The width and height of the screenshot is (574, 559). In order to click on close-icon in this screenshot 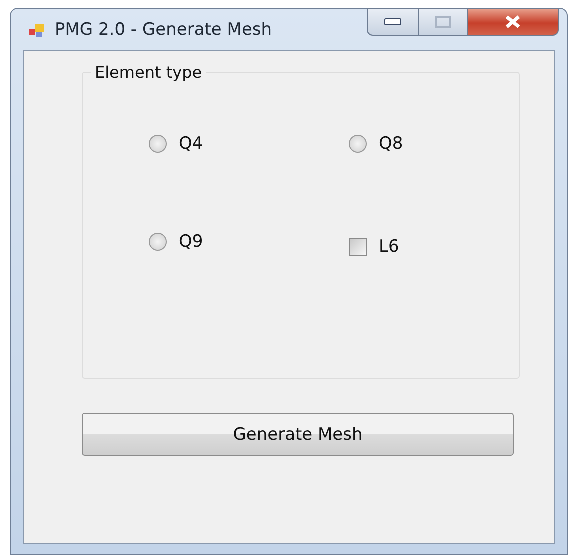, I will do `click(513, 22)`.